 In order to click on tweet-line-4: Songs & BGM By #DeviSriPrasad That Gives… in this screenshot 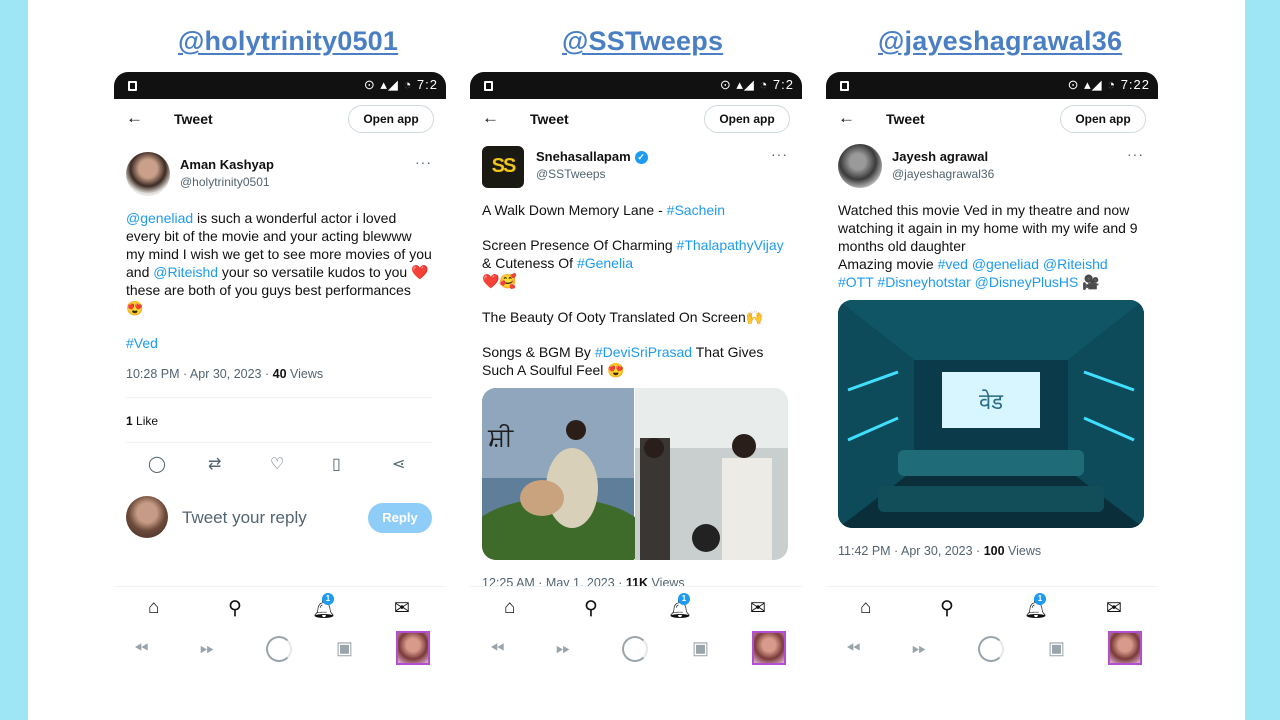, I will do `click(623, 361)`.